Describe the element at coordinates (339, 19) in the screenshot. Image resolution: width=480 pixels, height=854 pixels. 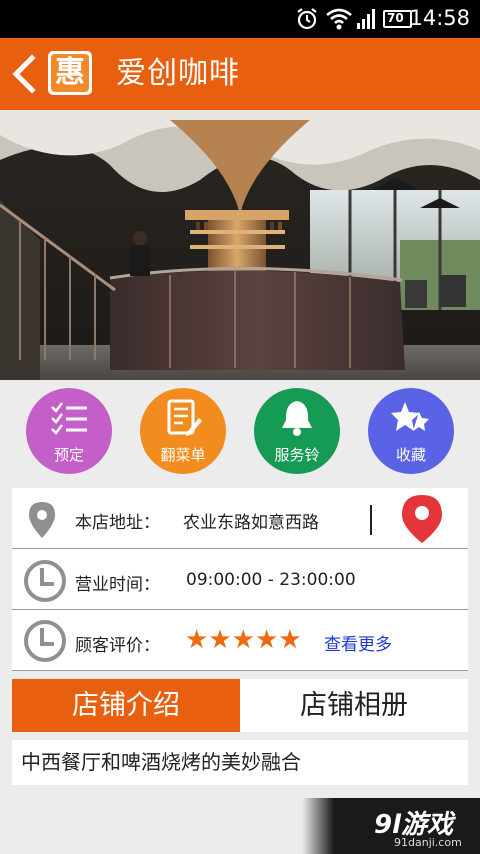
I see `wifi-icon` at that location.